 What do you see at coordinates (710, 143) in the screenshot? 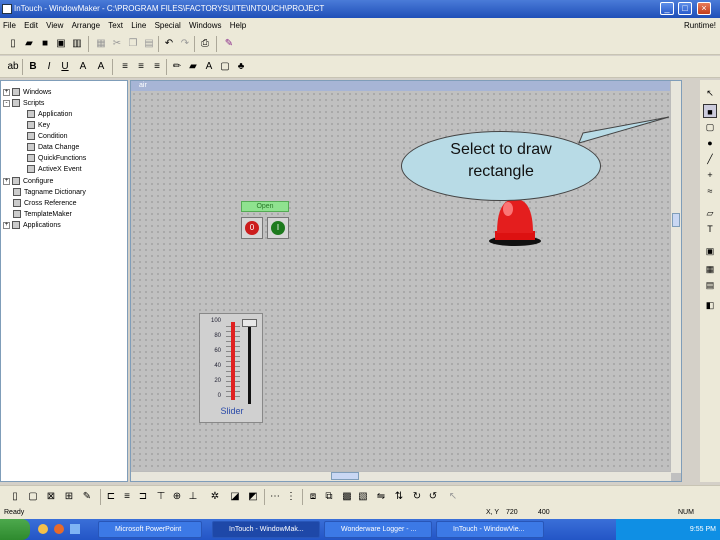
I see `ellipse-icon: ●` at bounding box center [710, 143].